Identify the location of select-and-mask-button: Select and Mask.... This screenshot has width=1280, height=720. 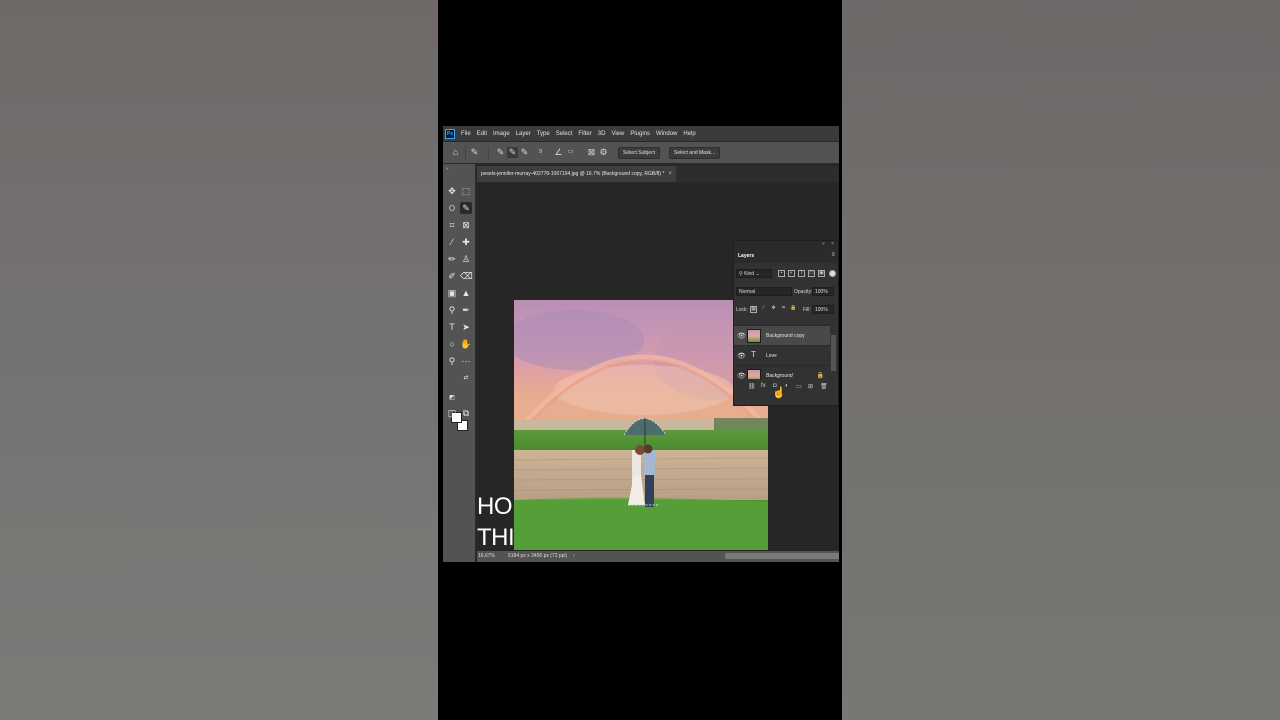
(695, 153).